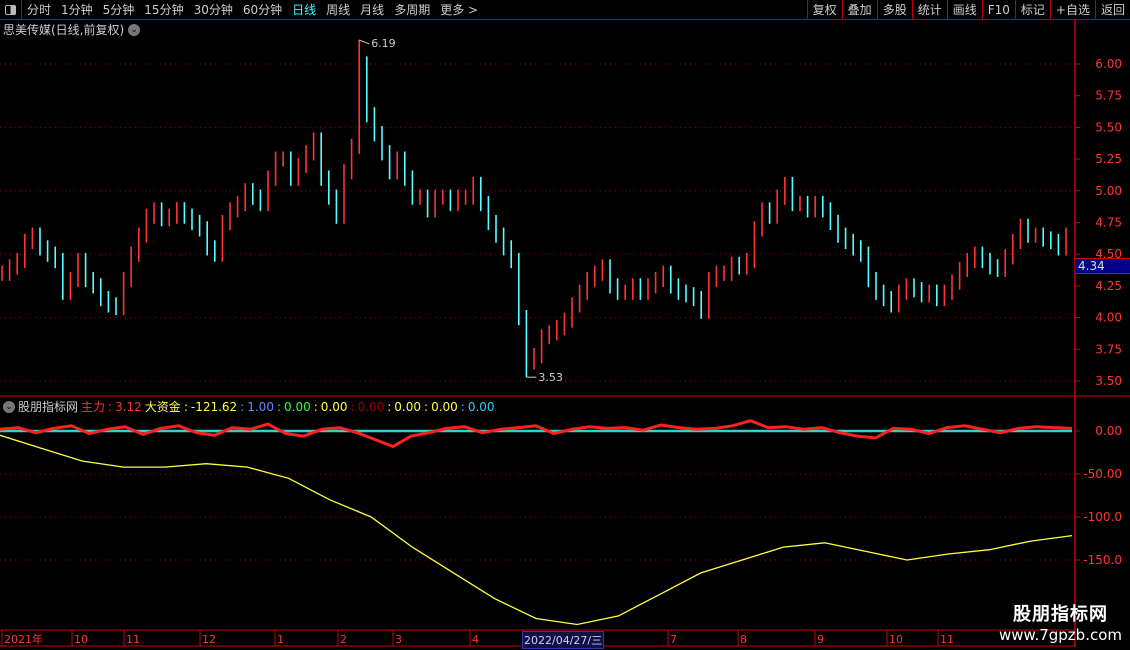 Image resolution: width=1130 pixels, height=650 pixels. I want to click on legend-value: 1.00, so click(260, 406).